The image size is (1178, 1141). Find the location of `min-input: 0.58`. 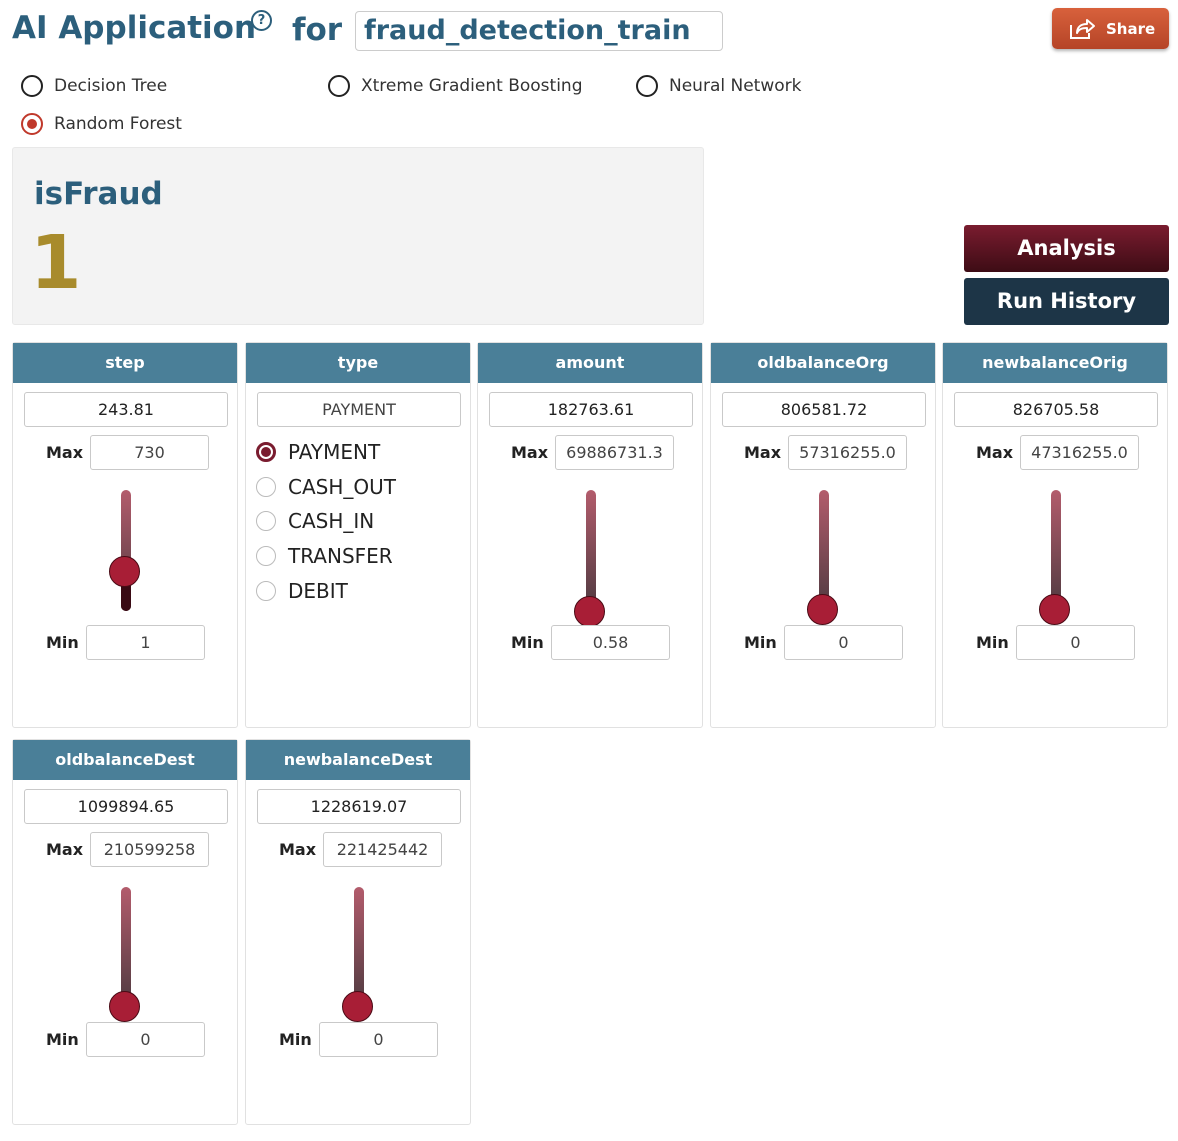

min-input: 0.58 is located at coordinates (610, 642).